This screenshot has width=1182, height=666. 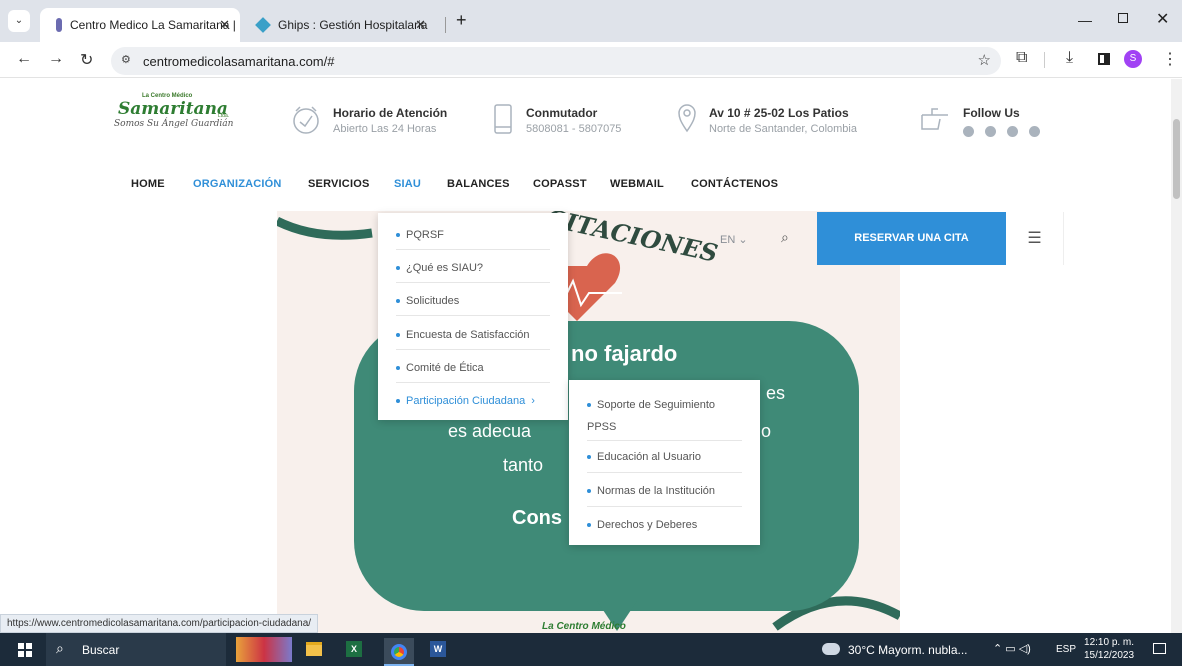 What do you see at coordinates (461, 20) in the screenshot?
I see `new-tab-button: +` at bounding box center [461, 20].